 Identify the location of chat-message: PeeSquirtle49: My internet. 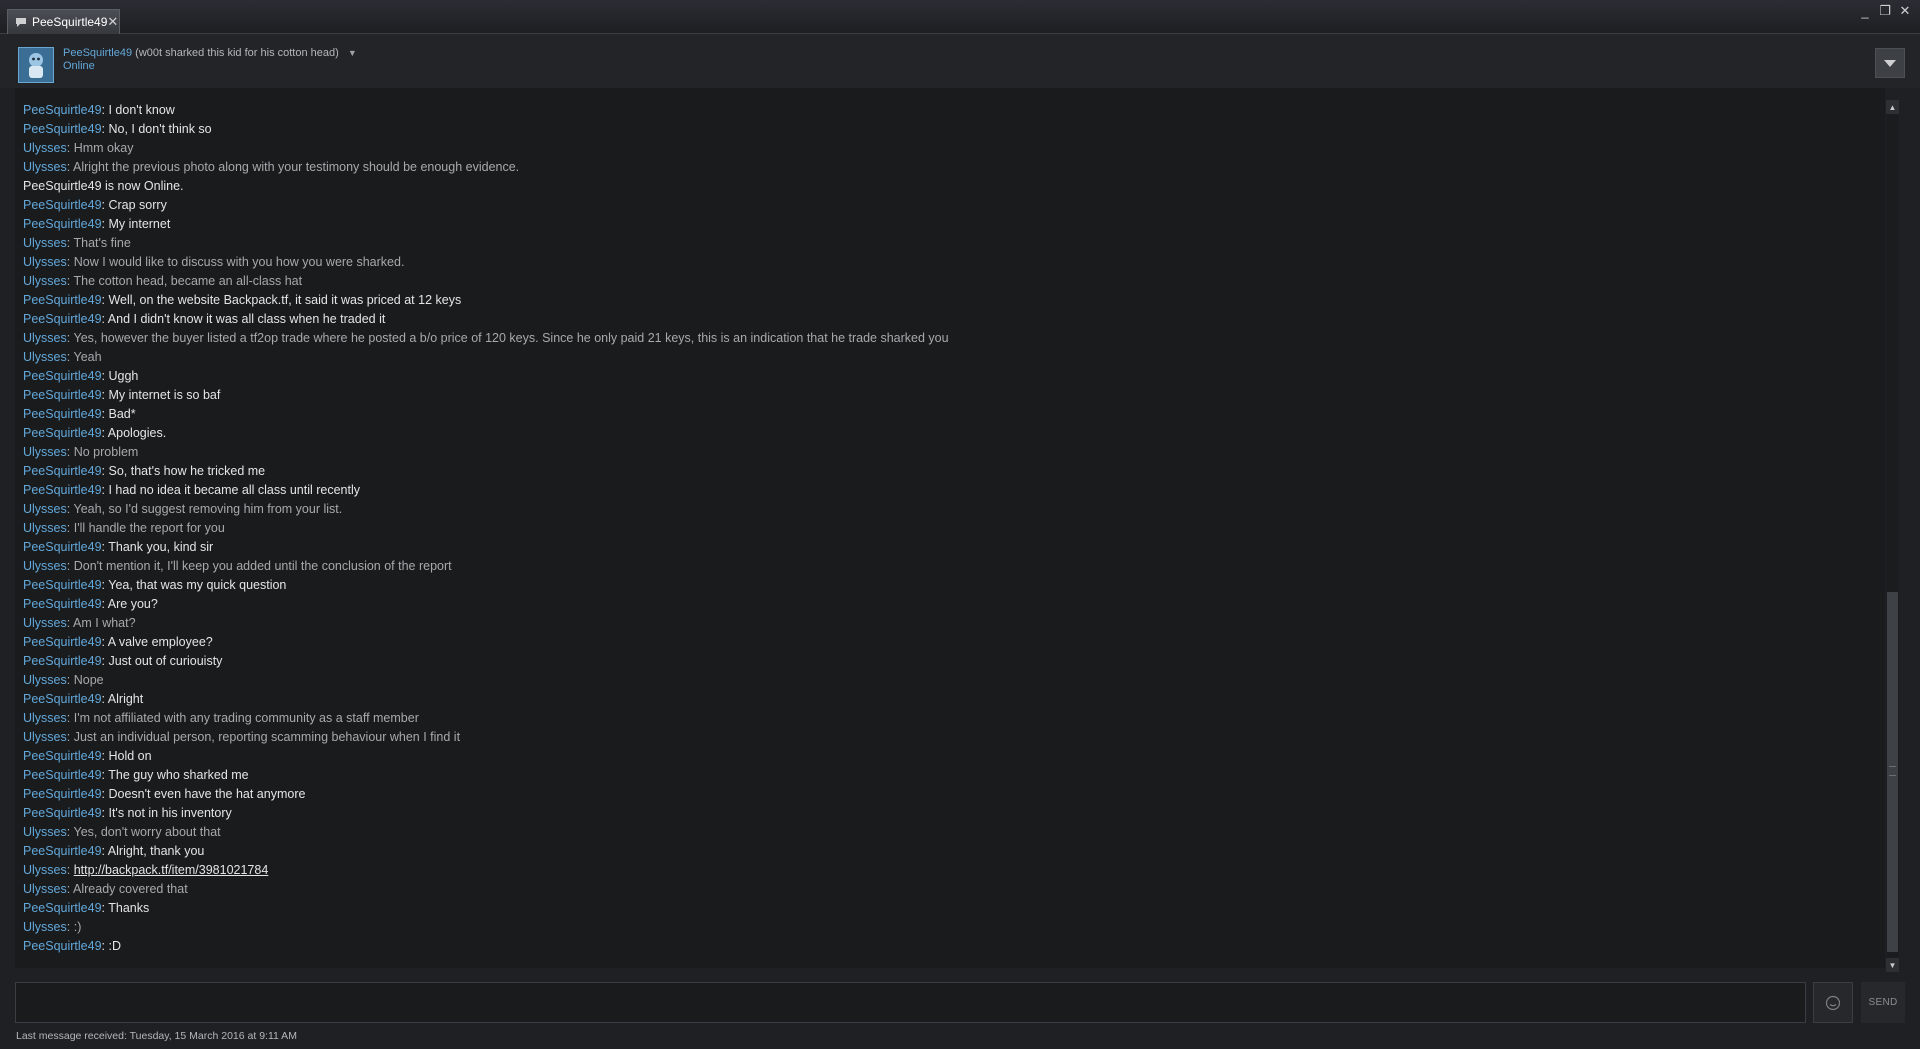
(97, 224).